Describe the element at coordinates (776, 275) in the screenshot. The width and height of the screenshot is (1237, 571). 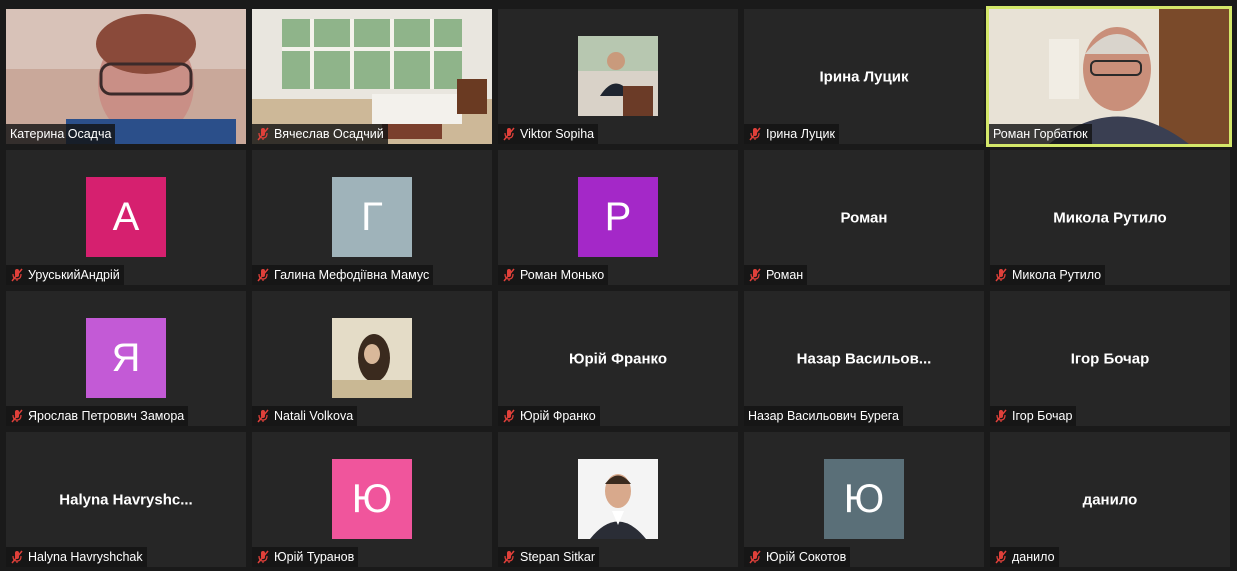
I see `participant-name-label: Роман` at that location.